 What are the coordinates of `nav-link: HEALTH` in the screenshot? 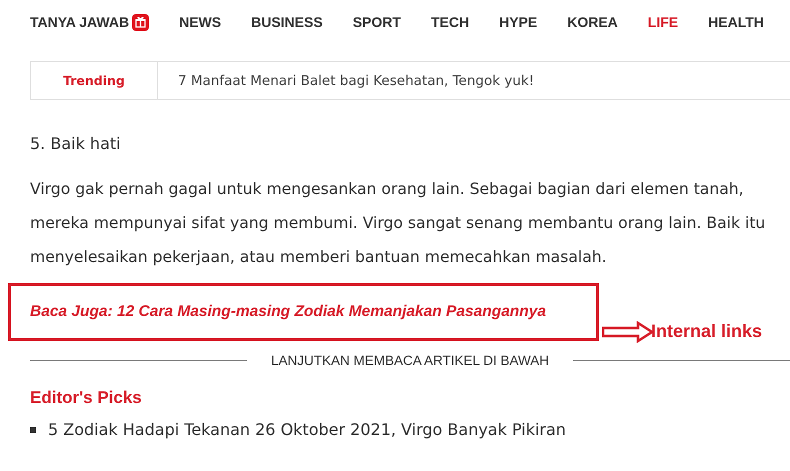 It's located at (736, 22).